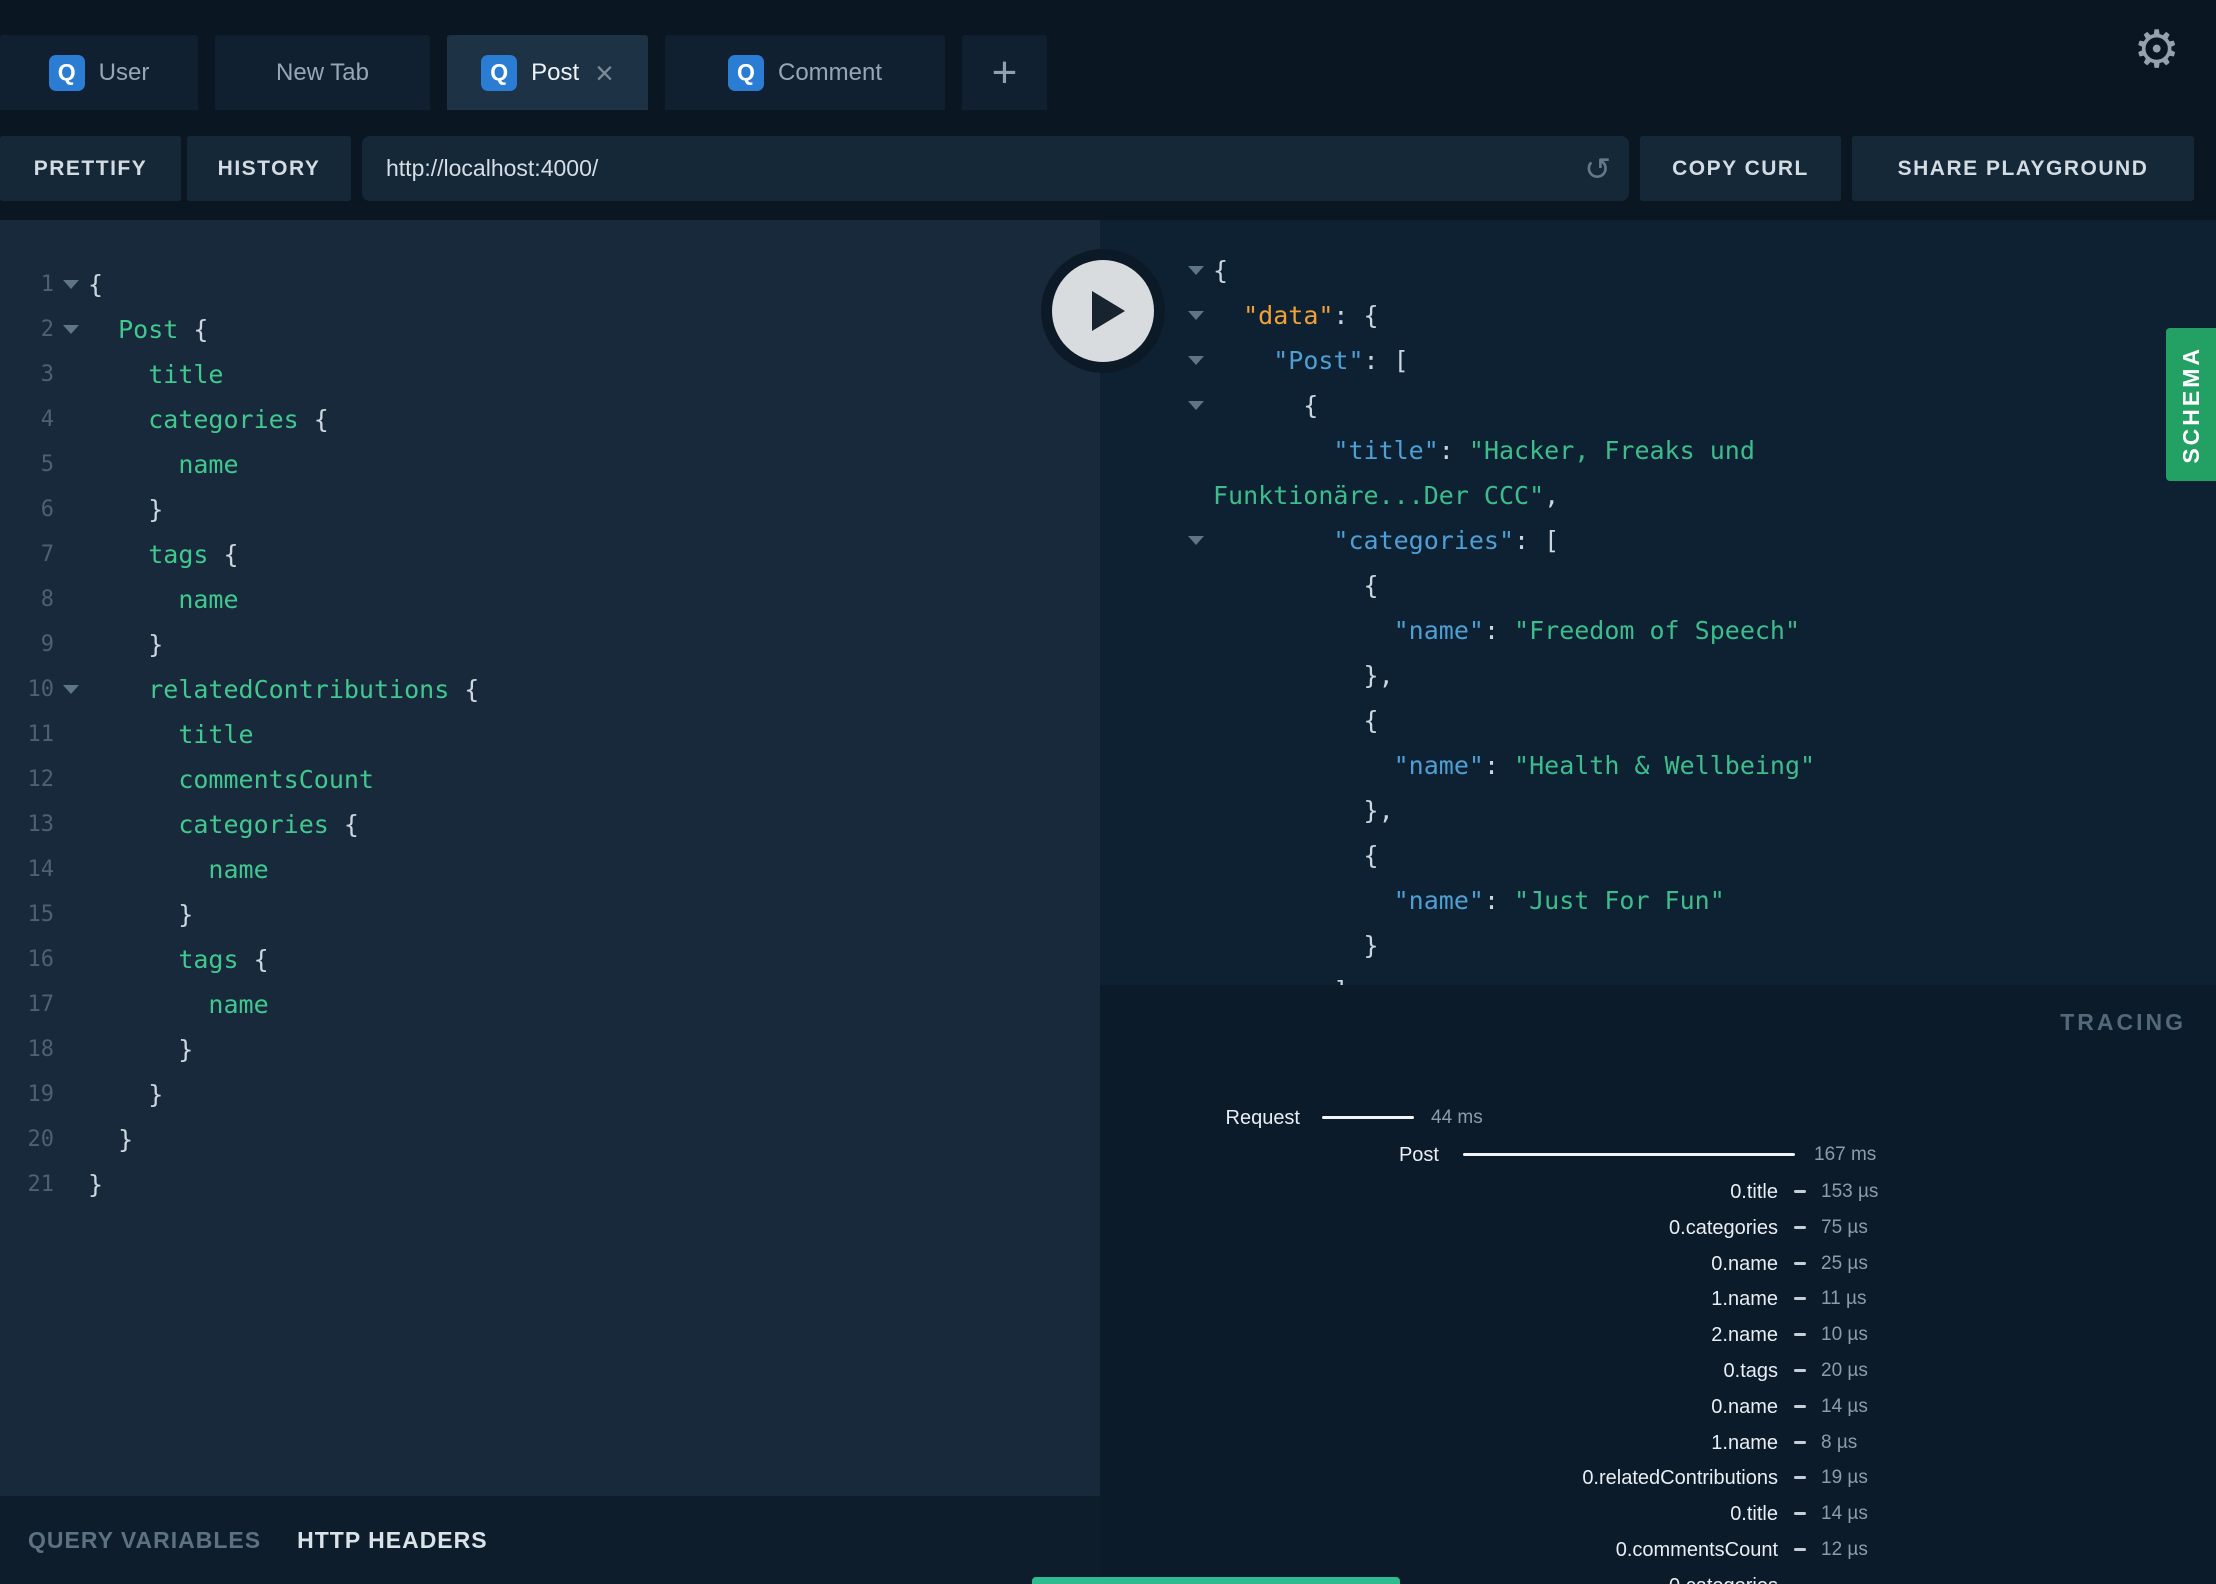  What do you see at coordinates (41, 1049) in the screenshot?
I see `line-number: 18` at bounding box center [41, 1049].